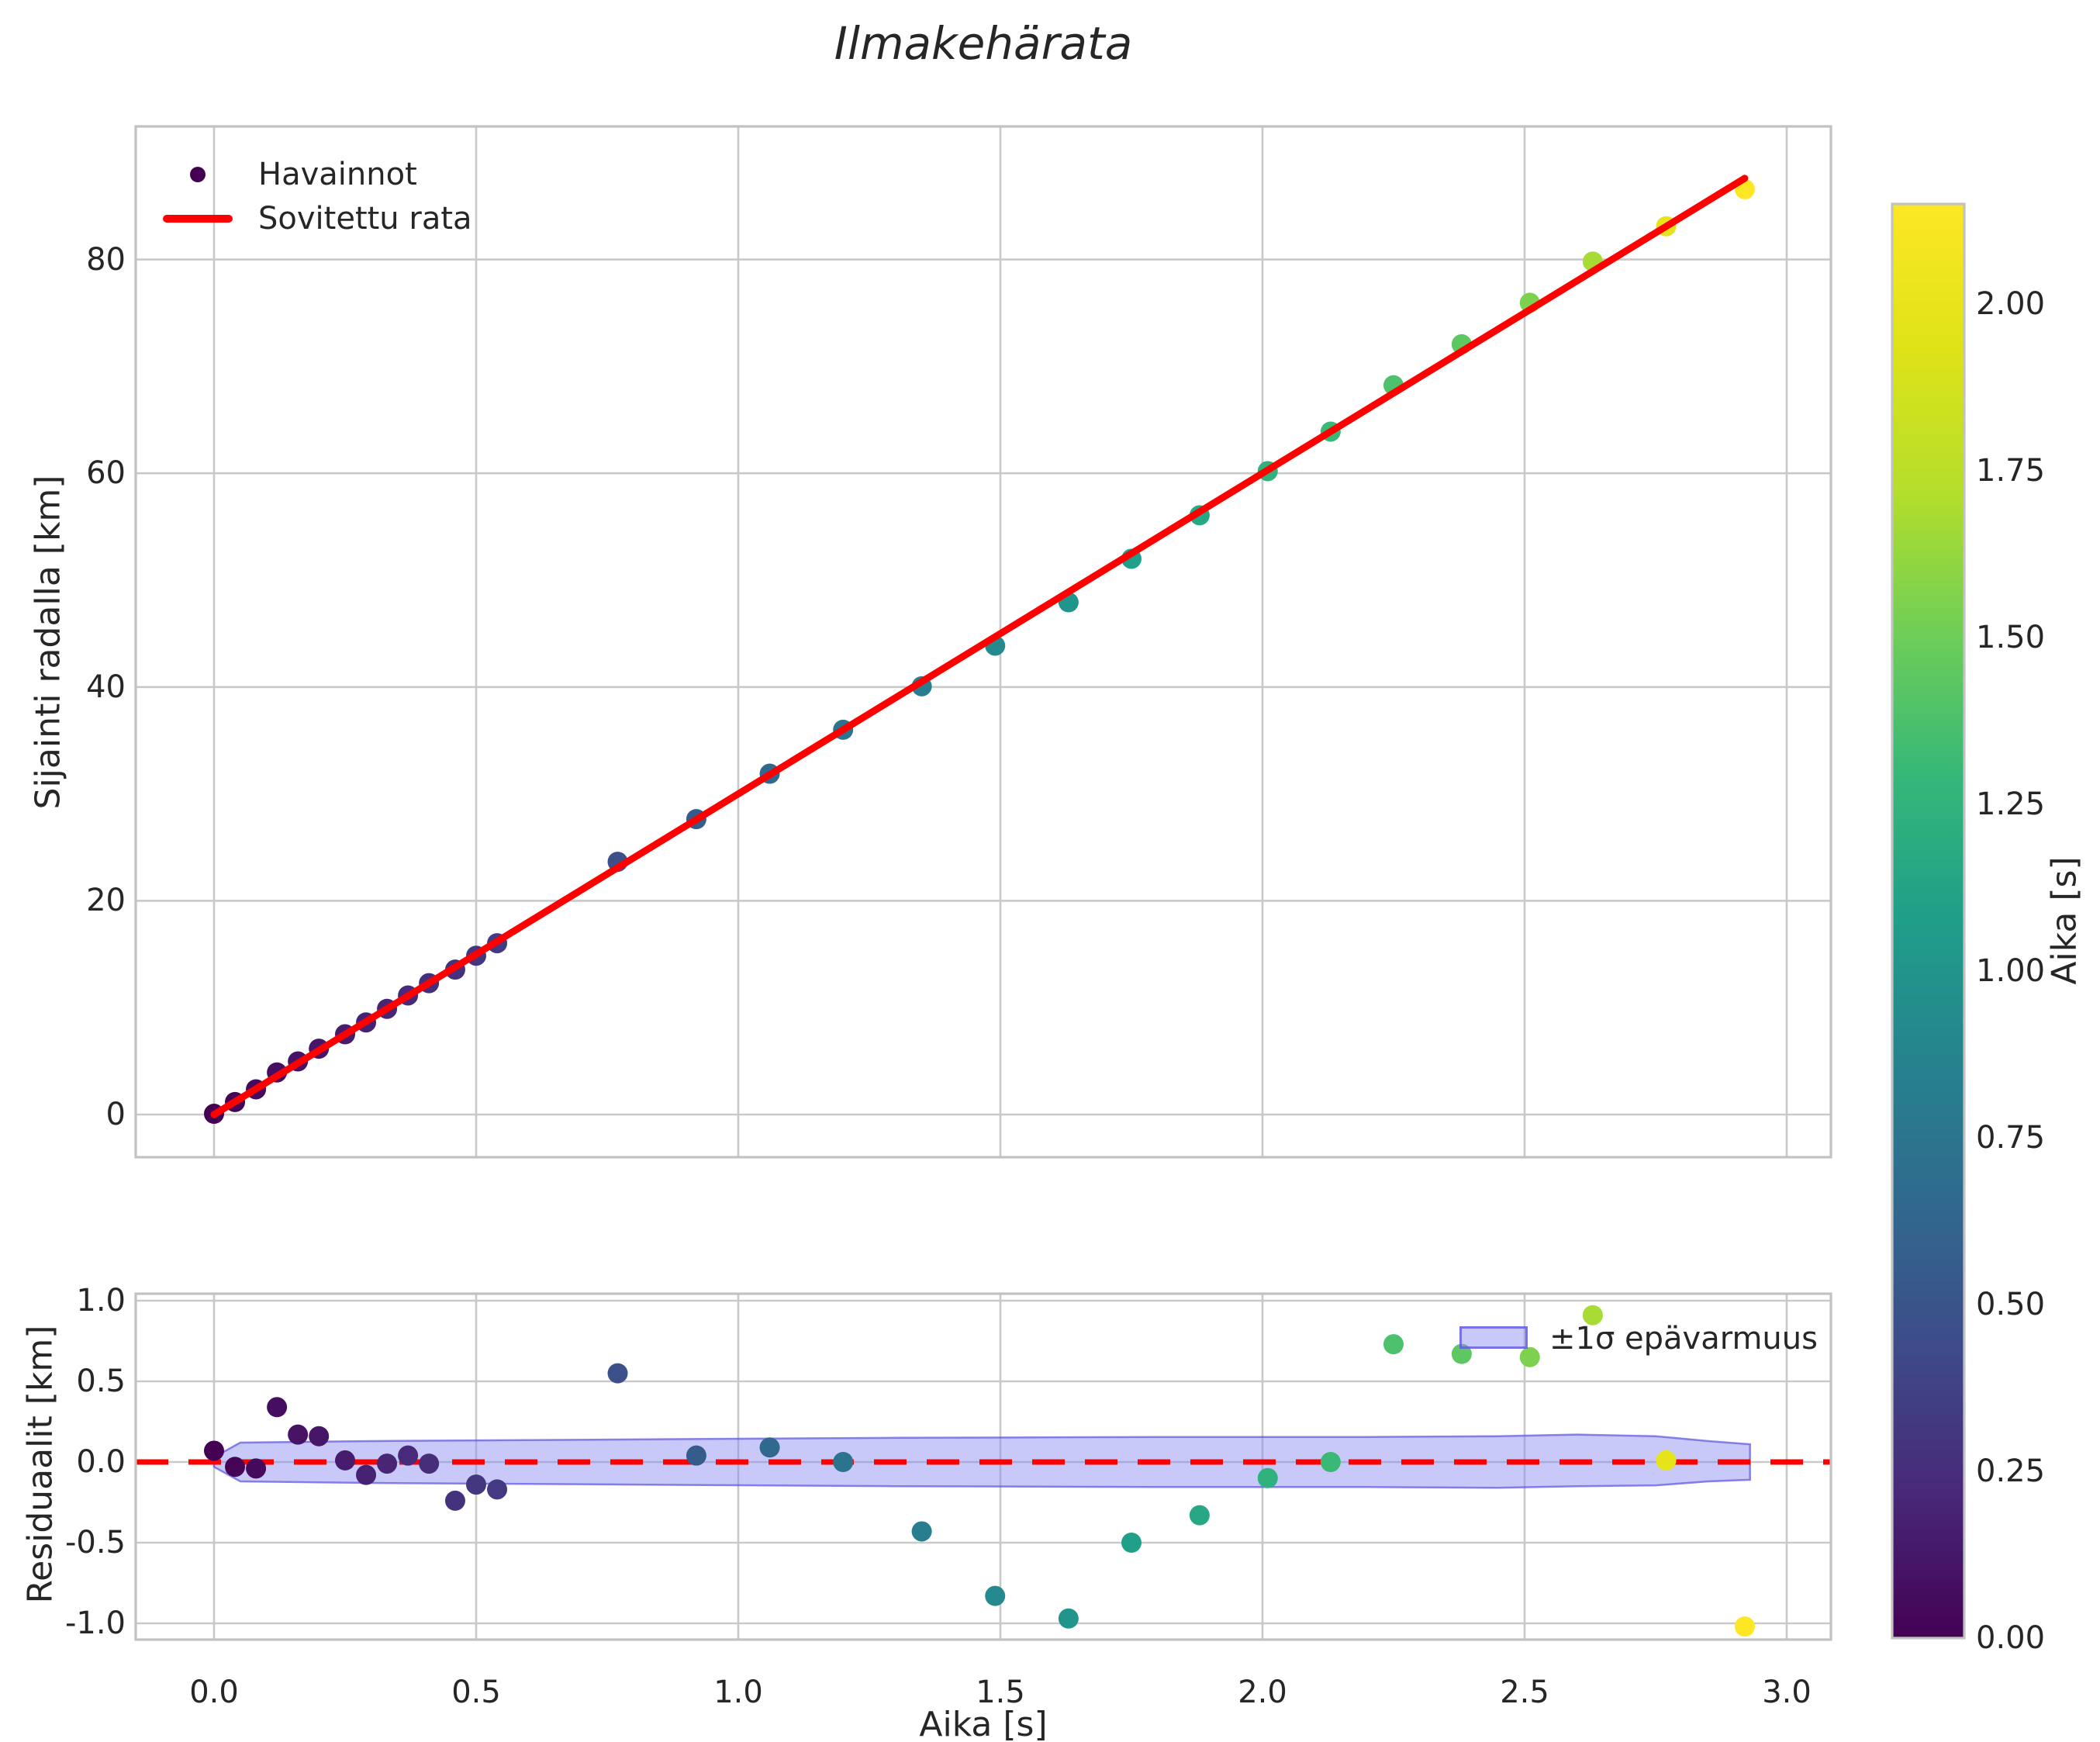  Describe the element at coordinates (101, 1301) in the screenshot. I see `residual-y-tick-label: 1.0` at that location.